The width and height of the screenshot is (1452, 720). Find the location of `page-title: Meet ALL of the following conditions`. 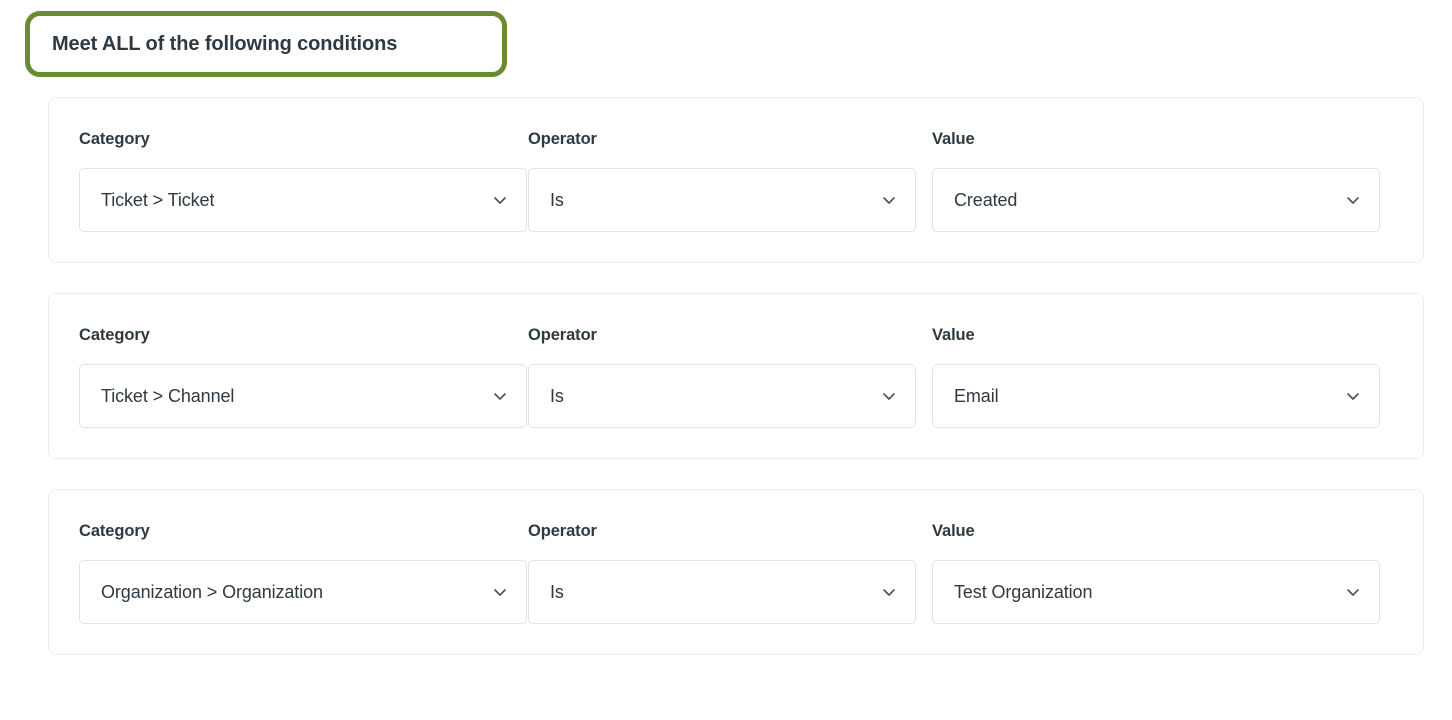

page-title: Meet ALL of the following conditions is located at coordinates (225, 43).